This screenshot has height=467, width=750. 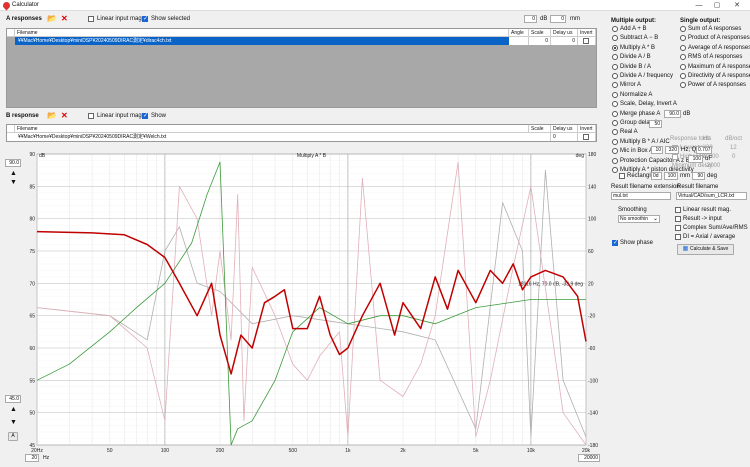 I want to click on a-row-invert-cell, so click(x=587, y=41).